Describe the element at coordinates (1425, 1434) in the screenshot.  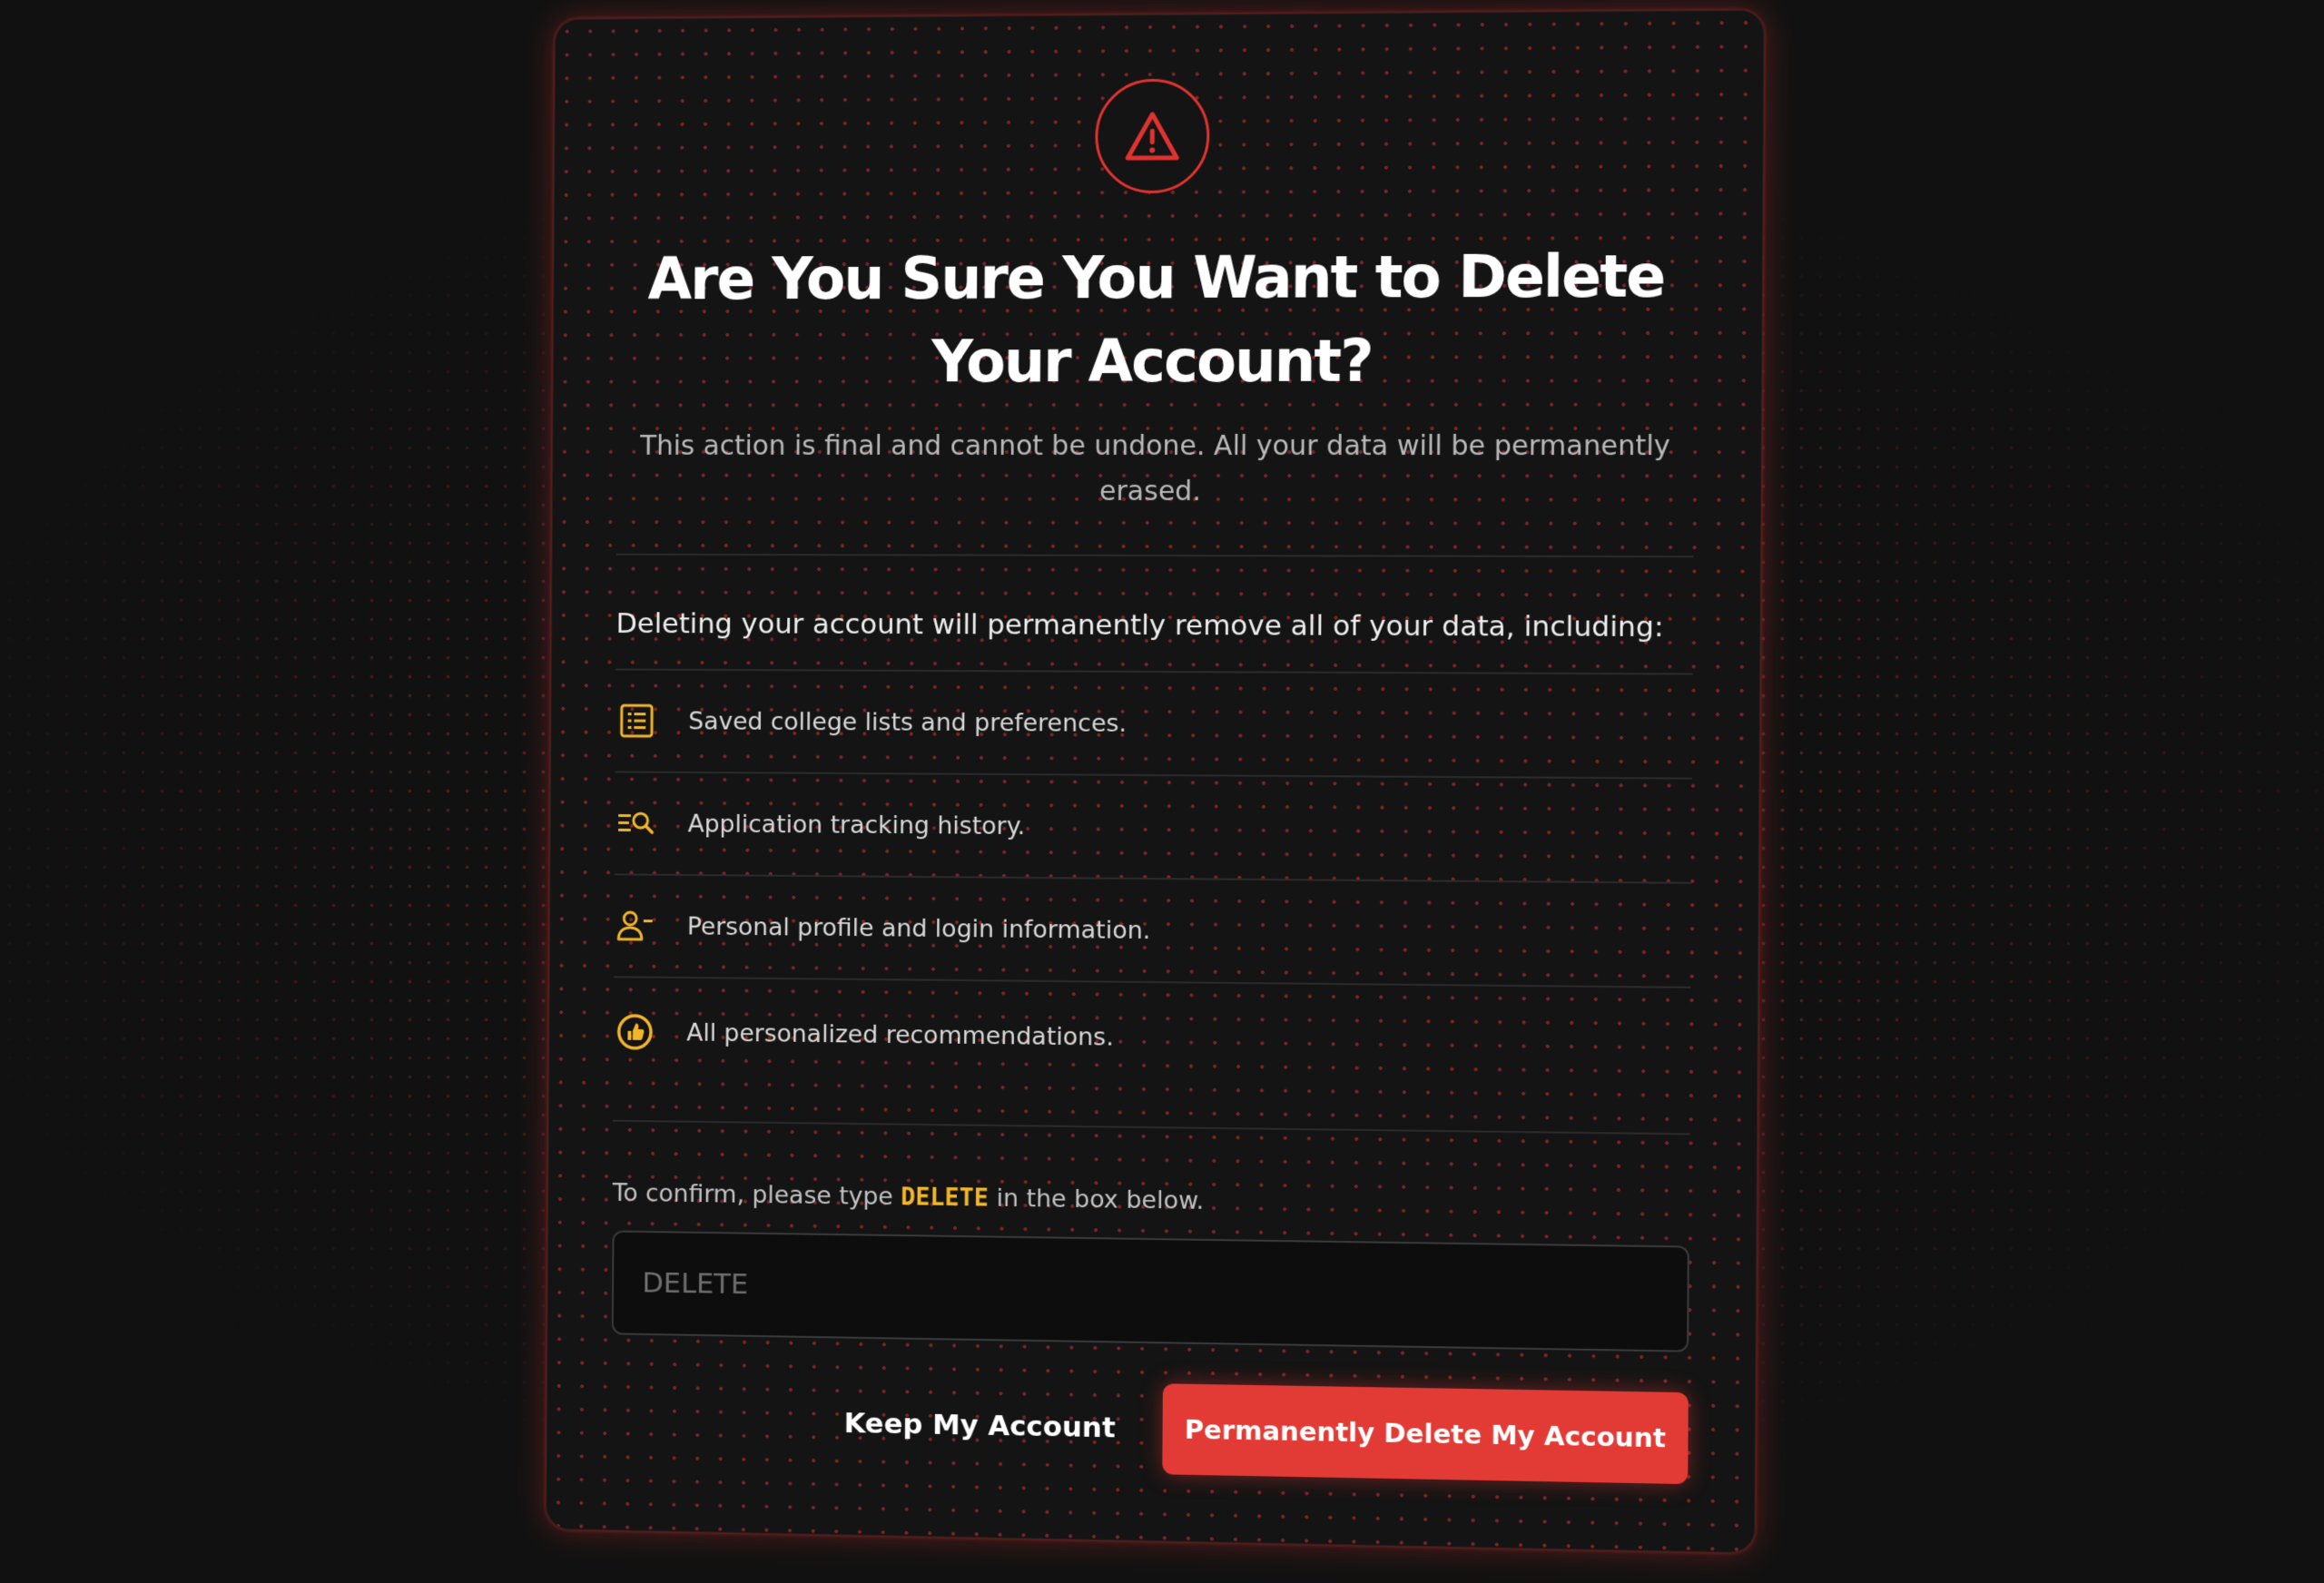
I see `delete-account-button: Permanently Delete My Account` at that location.